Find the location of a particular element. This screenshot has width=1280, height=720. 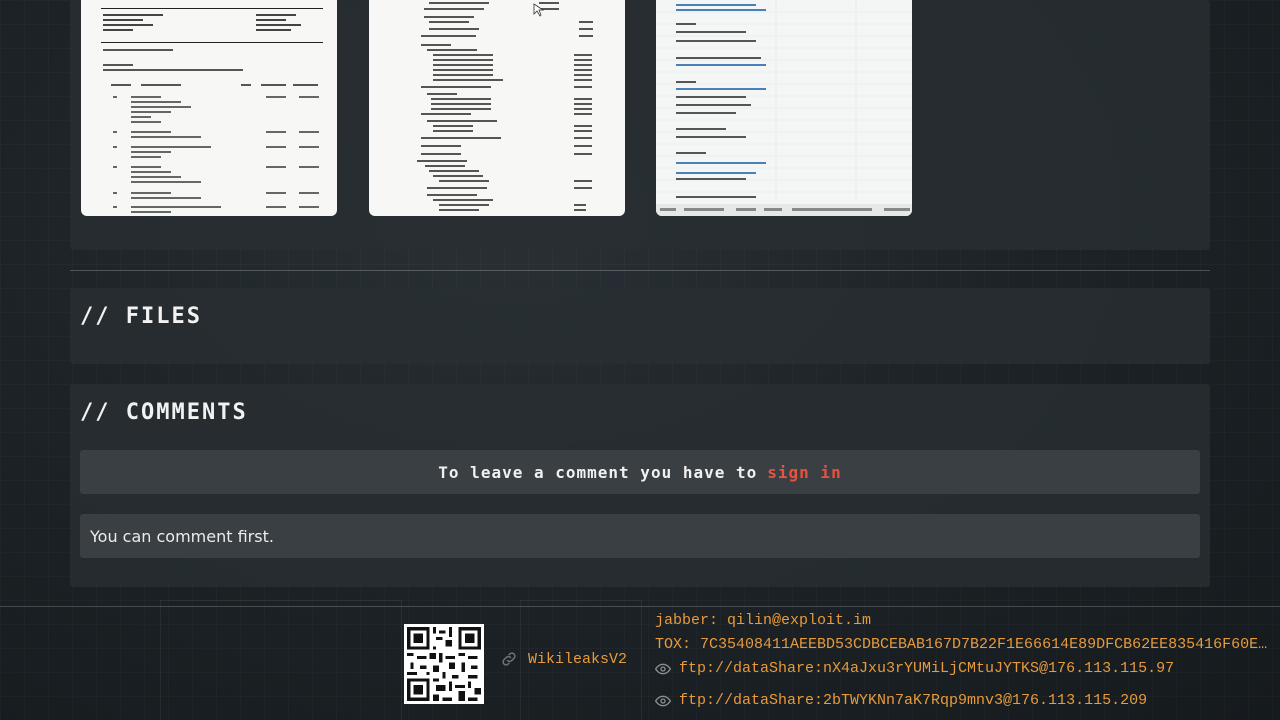

comments-title: // COMMENTS is located at coordinates (164, 412).